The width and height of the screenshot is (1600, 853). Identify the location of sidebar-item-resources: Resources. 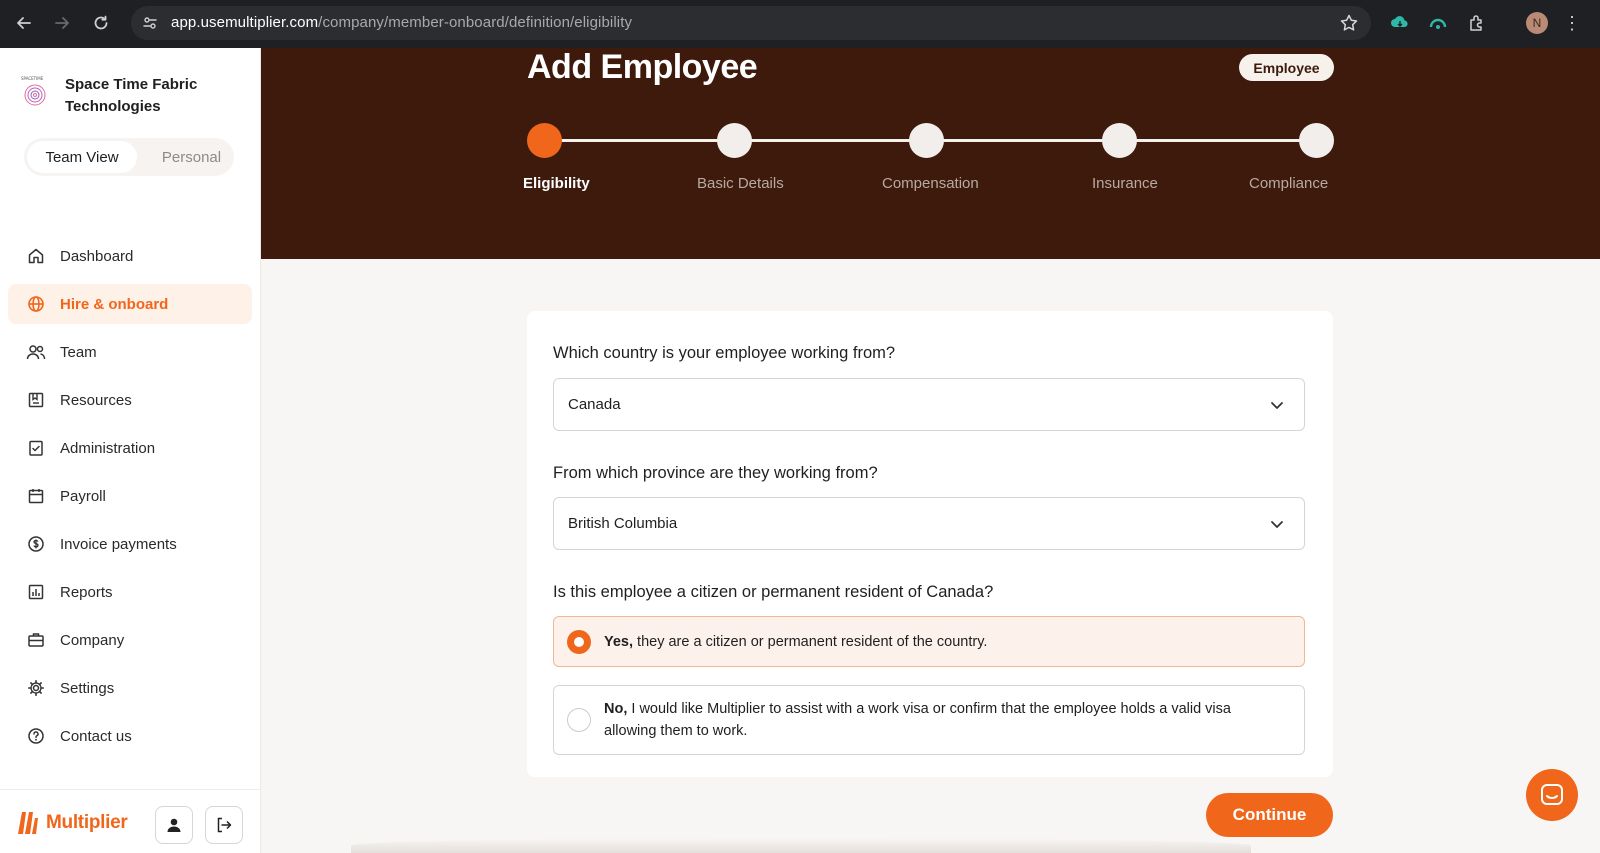
(130, 400).